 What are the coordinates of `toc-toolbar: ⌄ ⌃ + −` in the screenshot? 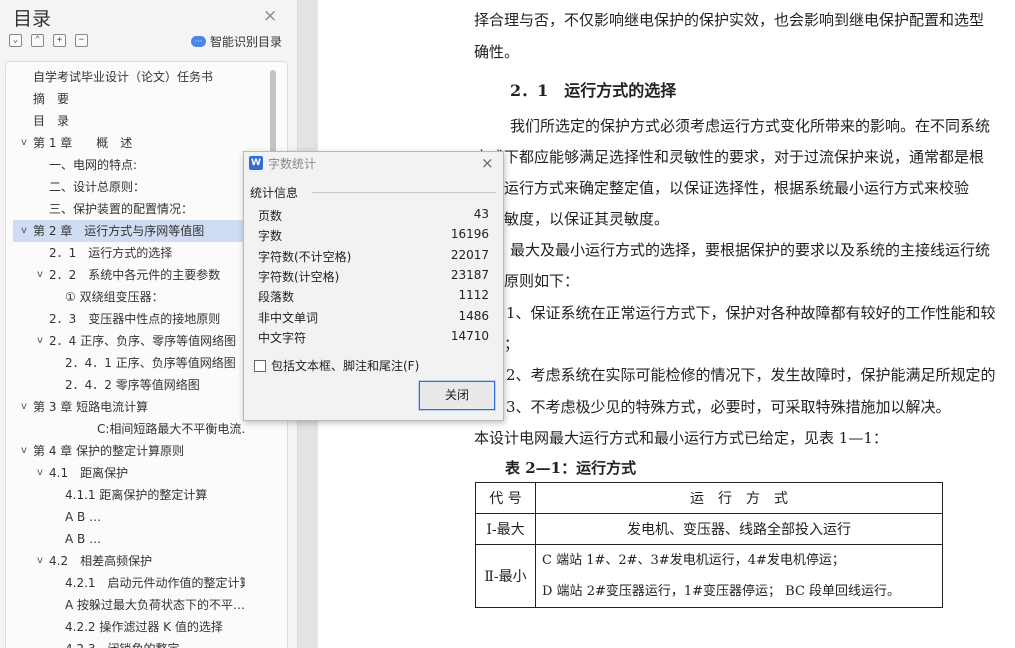 It's located at (48, 40).